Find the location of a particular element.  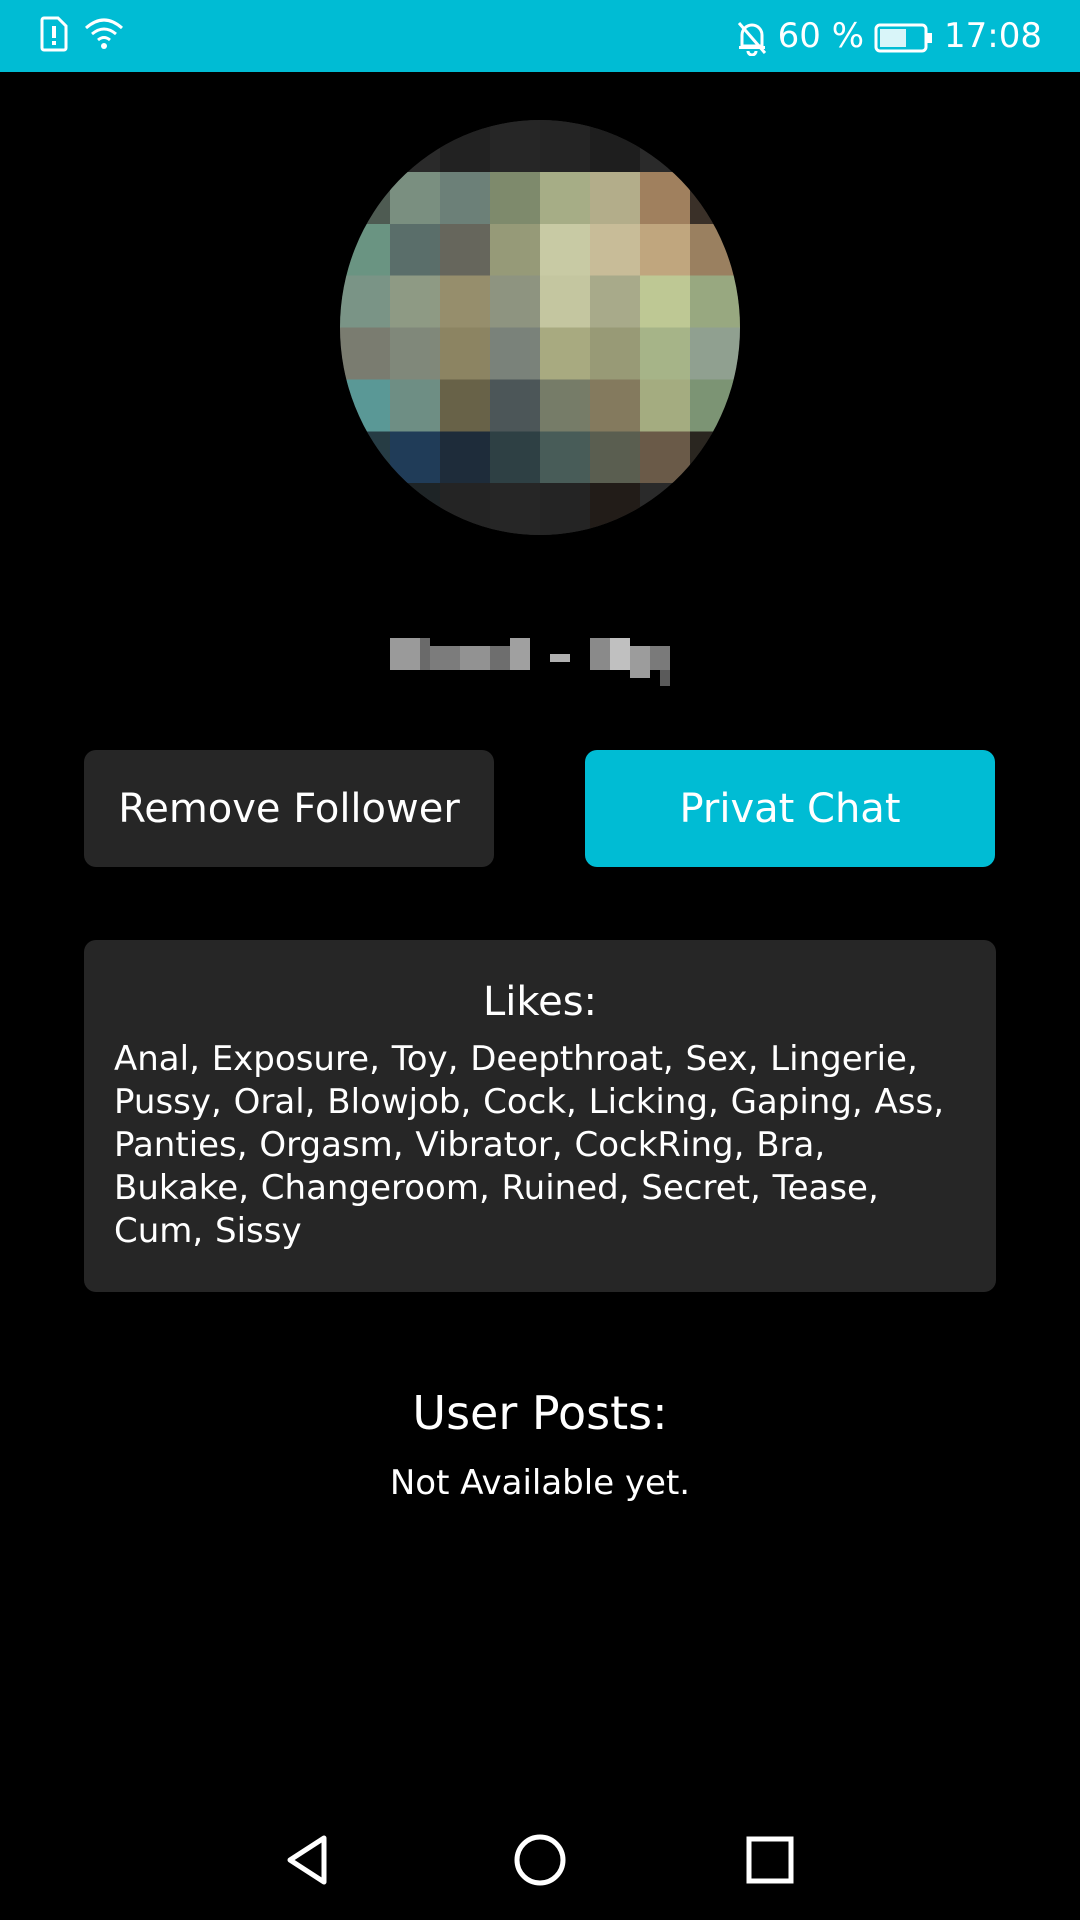

remove-follower-button: Remove Follower is located at coordinates (289, 808).